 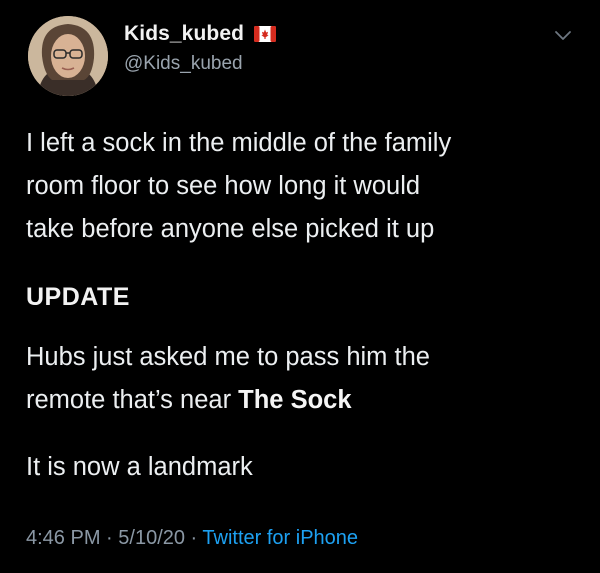 What do you see at coordinates (223, 186) in the screenshot?
I see `tweet-line: room floor to see how long it would` at bounding box center [223, 186].